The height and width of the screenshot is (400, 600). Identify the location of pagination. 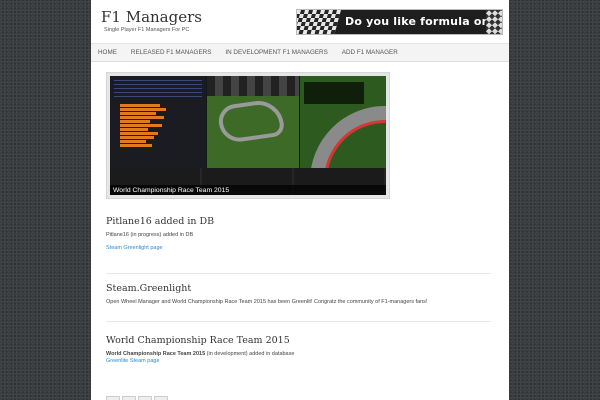
(138, 398).